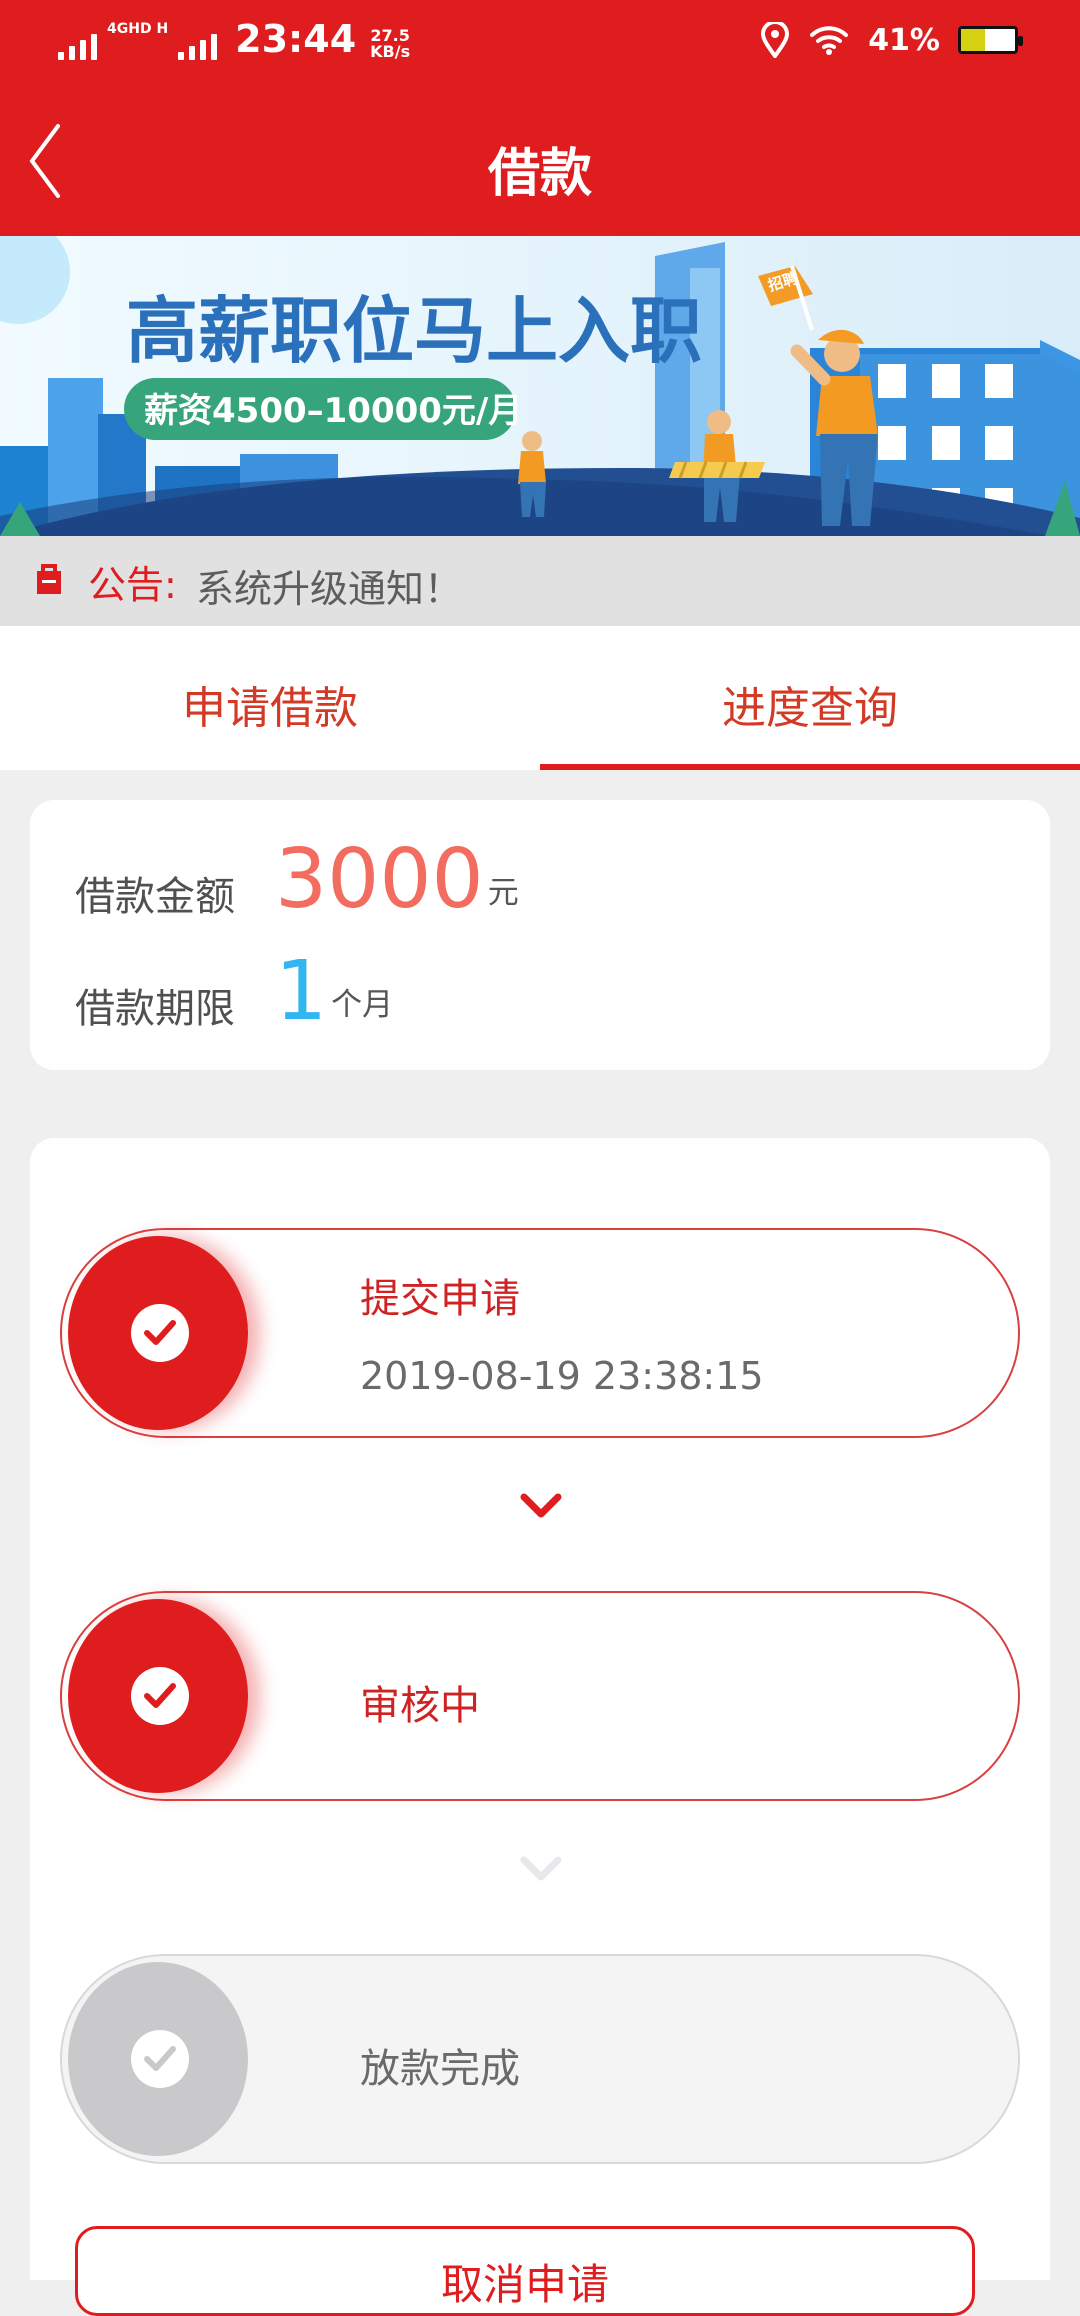 This screenshot has height=2316, width=1080. I want to click on notice-bag-icon, so click(49, 579).